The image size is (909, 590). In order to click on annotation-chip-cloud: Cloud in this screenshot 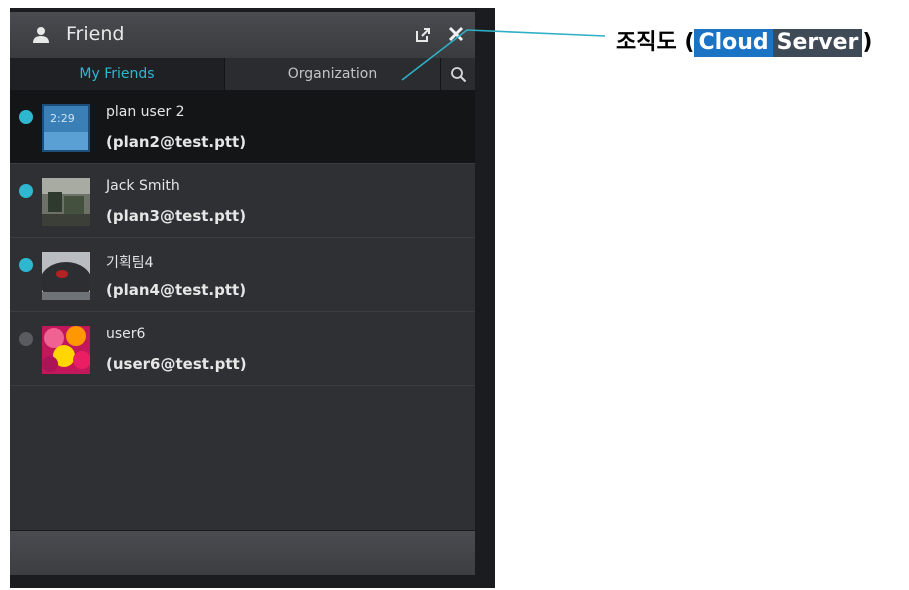, I will do `click(733, 43)`.